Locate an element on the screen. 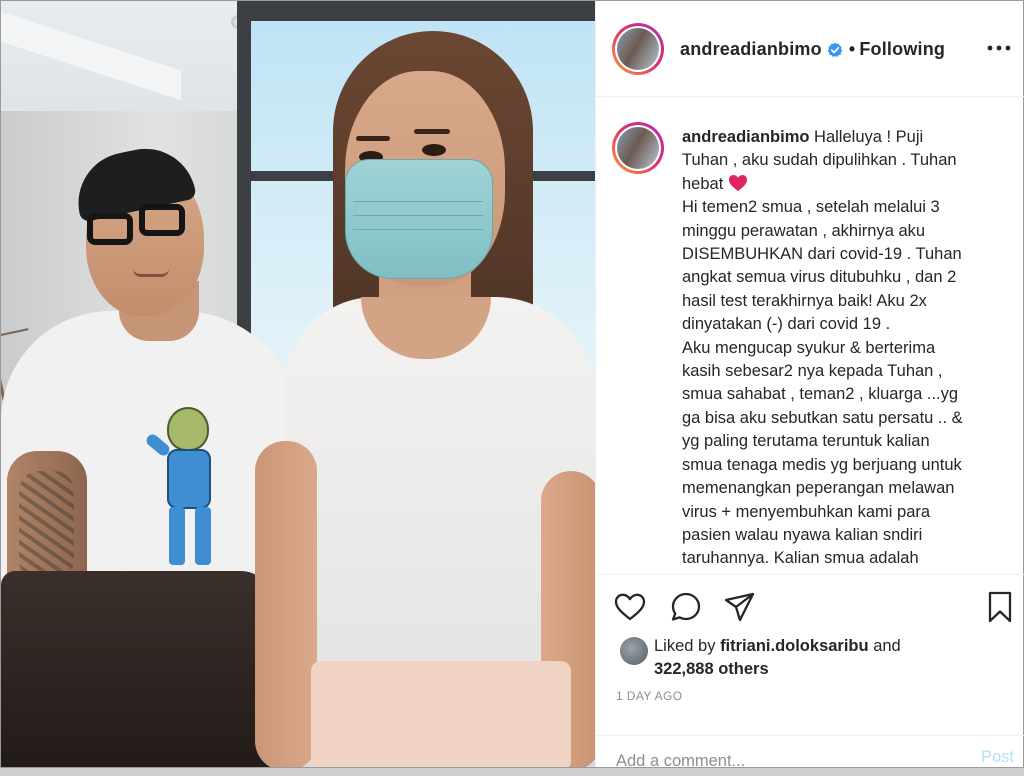  caption-line: minggu perawatan , akhirnya aku is located at coordinates (804, 230).